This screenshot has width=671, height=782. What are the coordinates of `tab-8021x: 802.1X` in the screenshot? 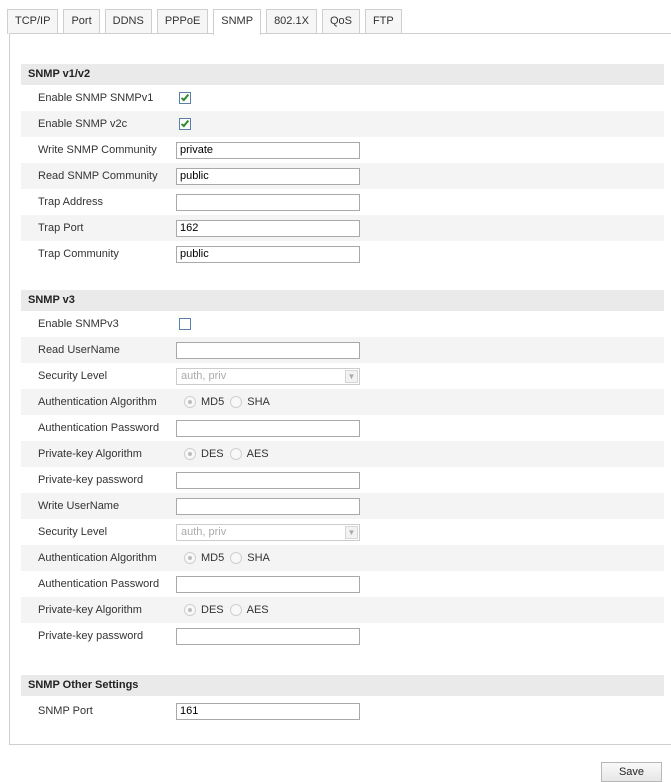 It's located at (291, 21).